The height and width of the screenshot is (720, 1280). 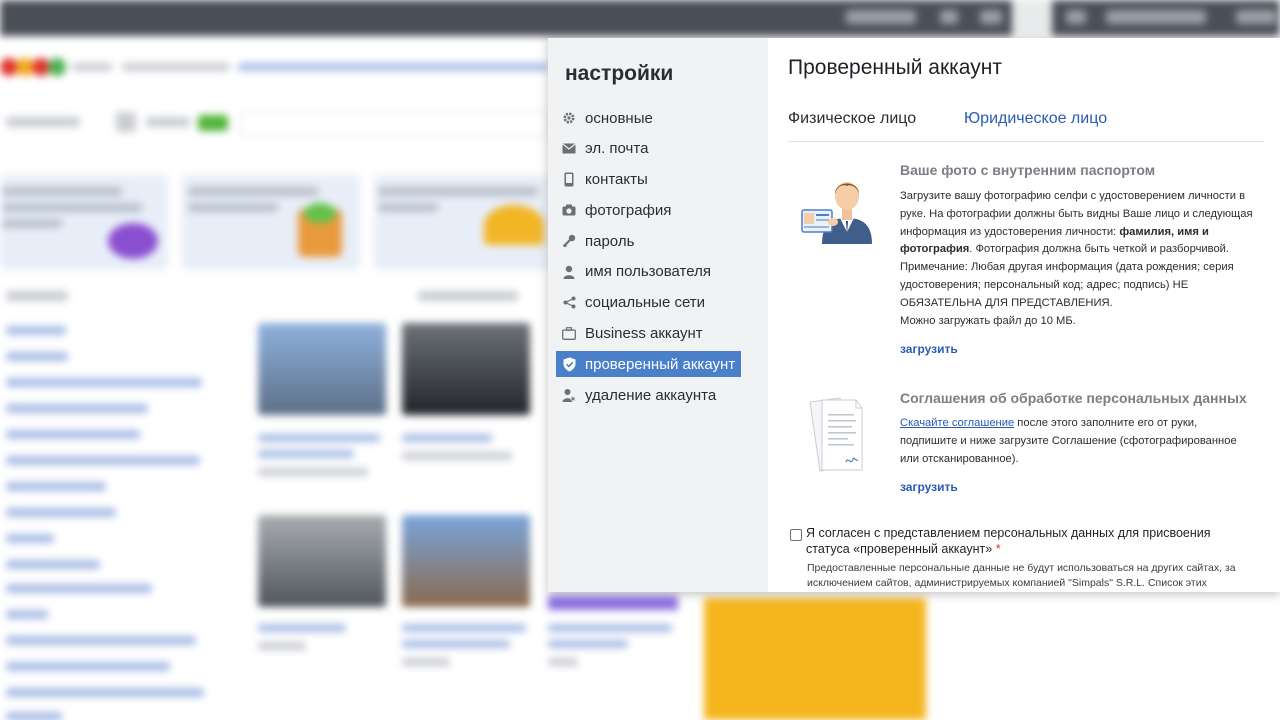 I want to click on sidebar-item-photo: фотография, so click(x=648, y=210).